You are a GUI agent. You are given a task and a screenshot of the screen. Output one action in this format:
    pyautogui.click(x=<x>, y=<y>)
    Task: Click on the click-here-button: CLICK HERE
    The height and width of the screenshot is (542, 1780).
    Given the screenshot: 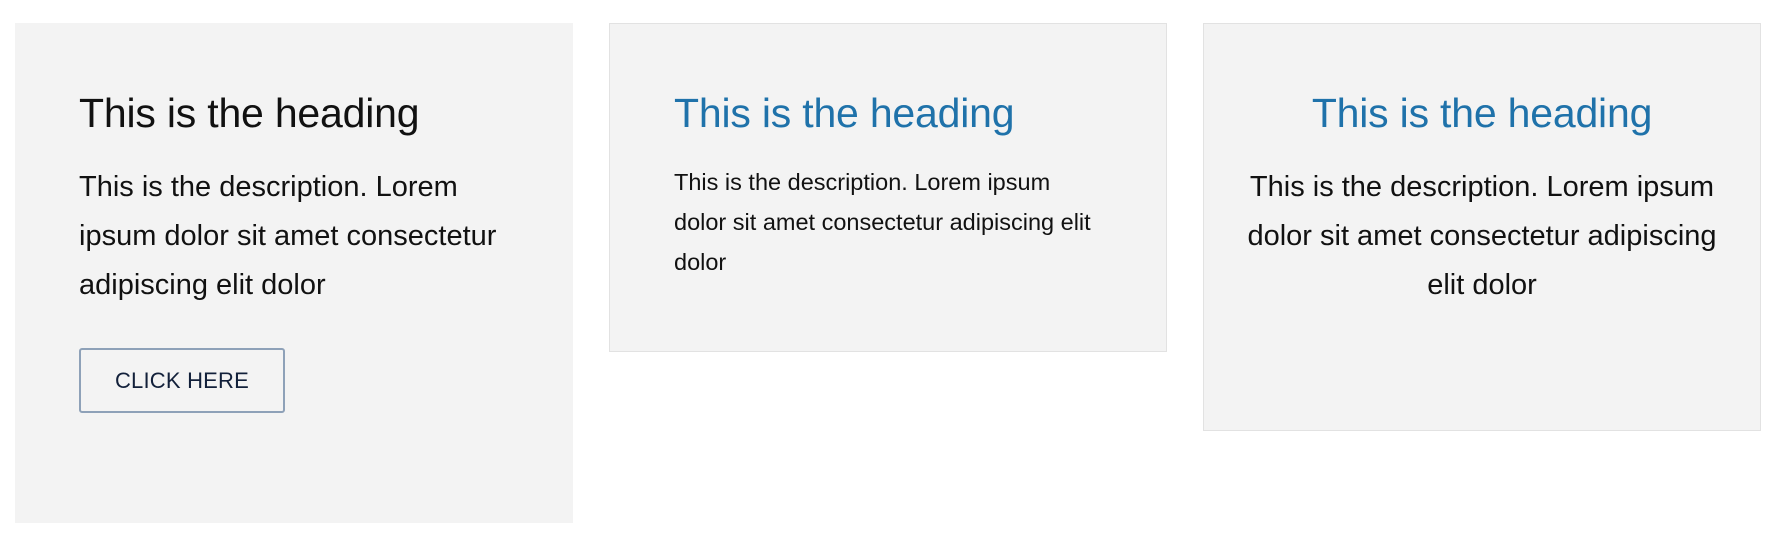 What is the action you would take?
    pyautogui.click(x=182, y=380)
    